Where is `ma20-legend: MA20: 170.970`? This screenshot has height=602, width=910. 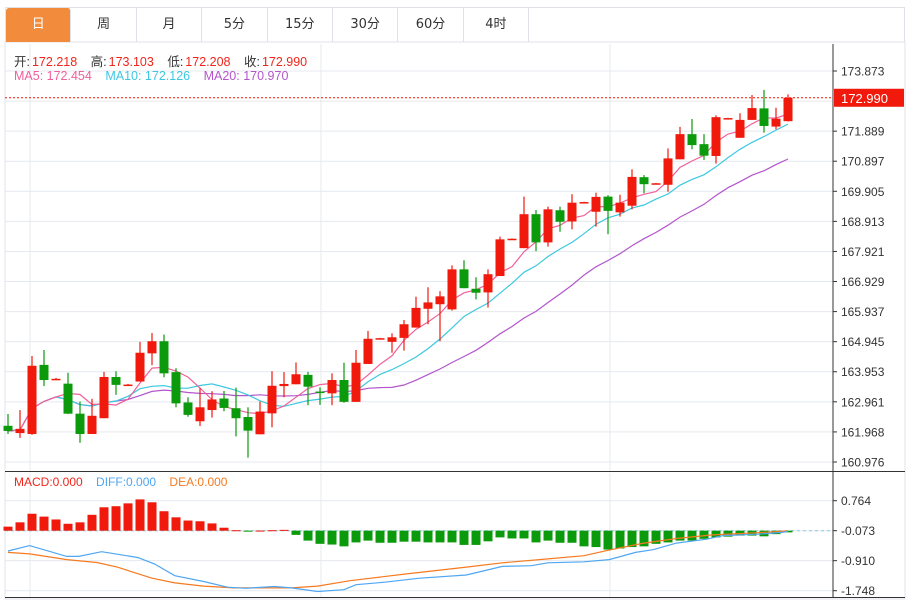 ma20-legend: MA20: 170.970 is located at coordinates (246, 76).